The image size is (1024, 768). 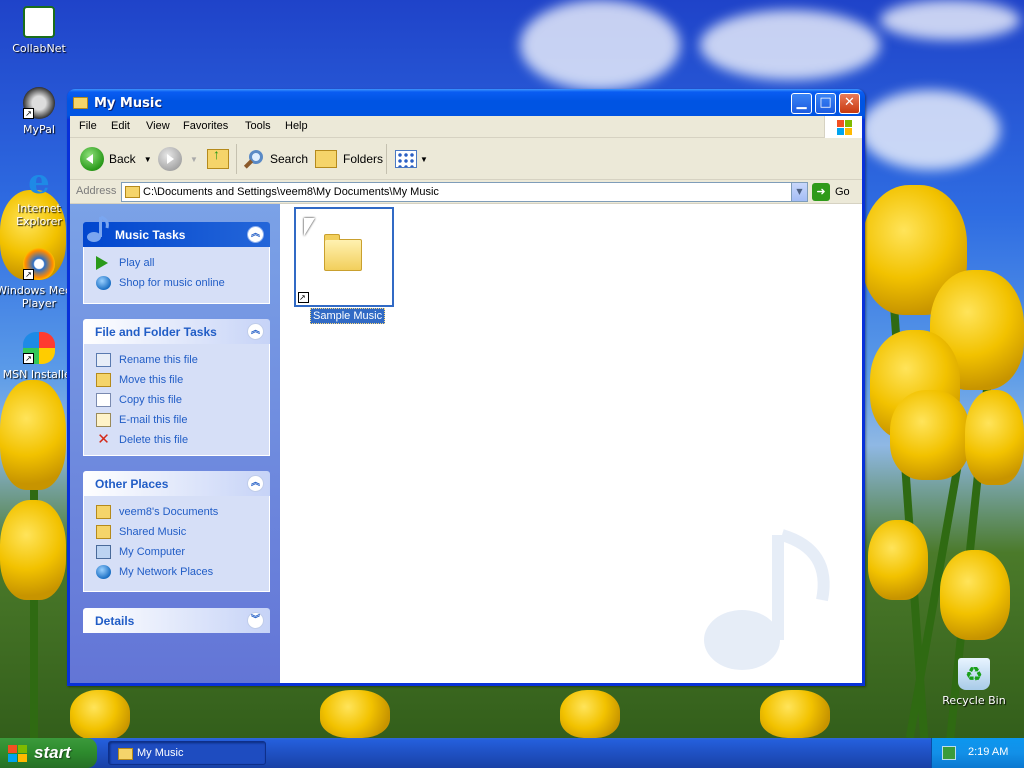 I want to click on taskbar-item-my-music: My Music, so click(x=187, y=753).